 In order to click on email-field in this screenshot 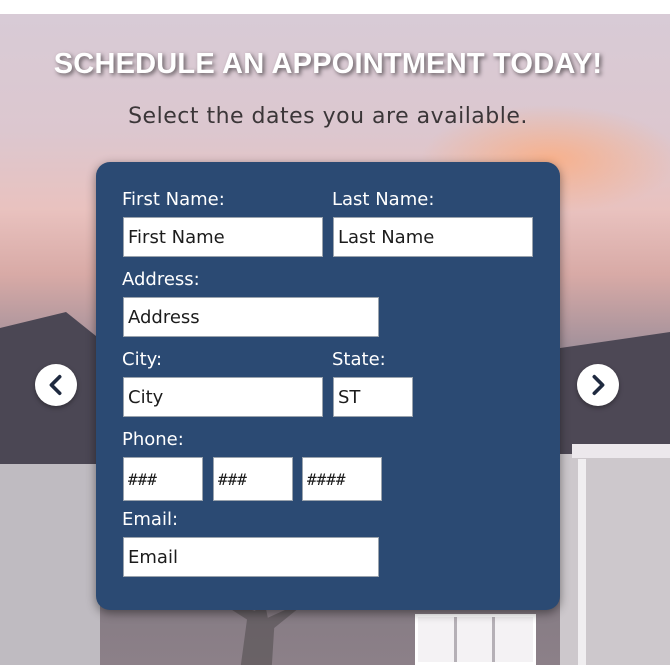, I will do `click(251, 557)`.